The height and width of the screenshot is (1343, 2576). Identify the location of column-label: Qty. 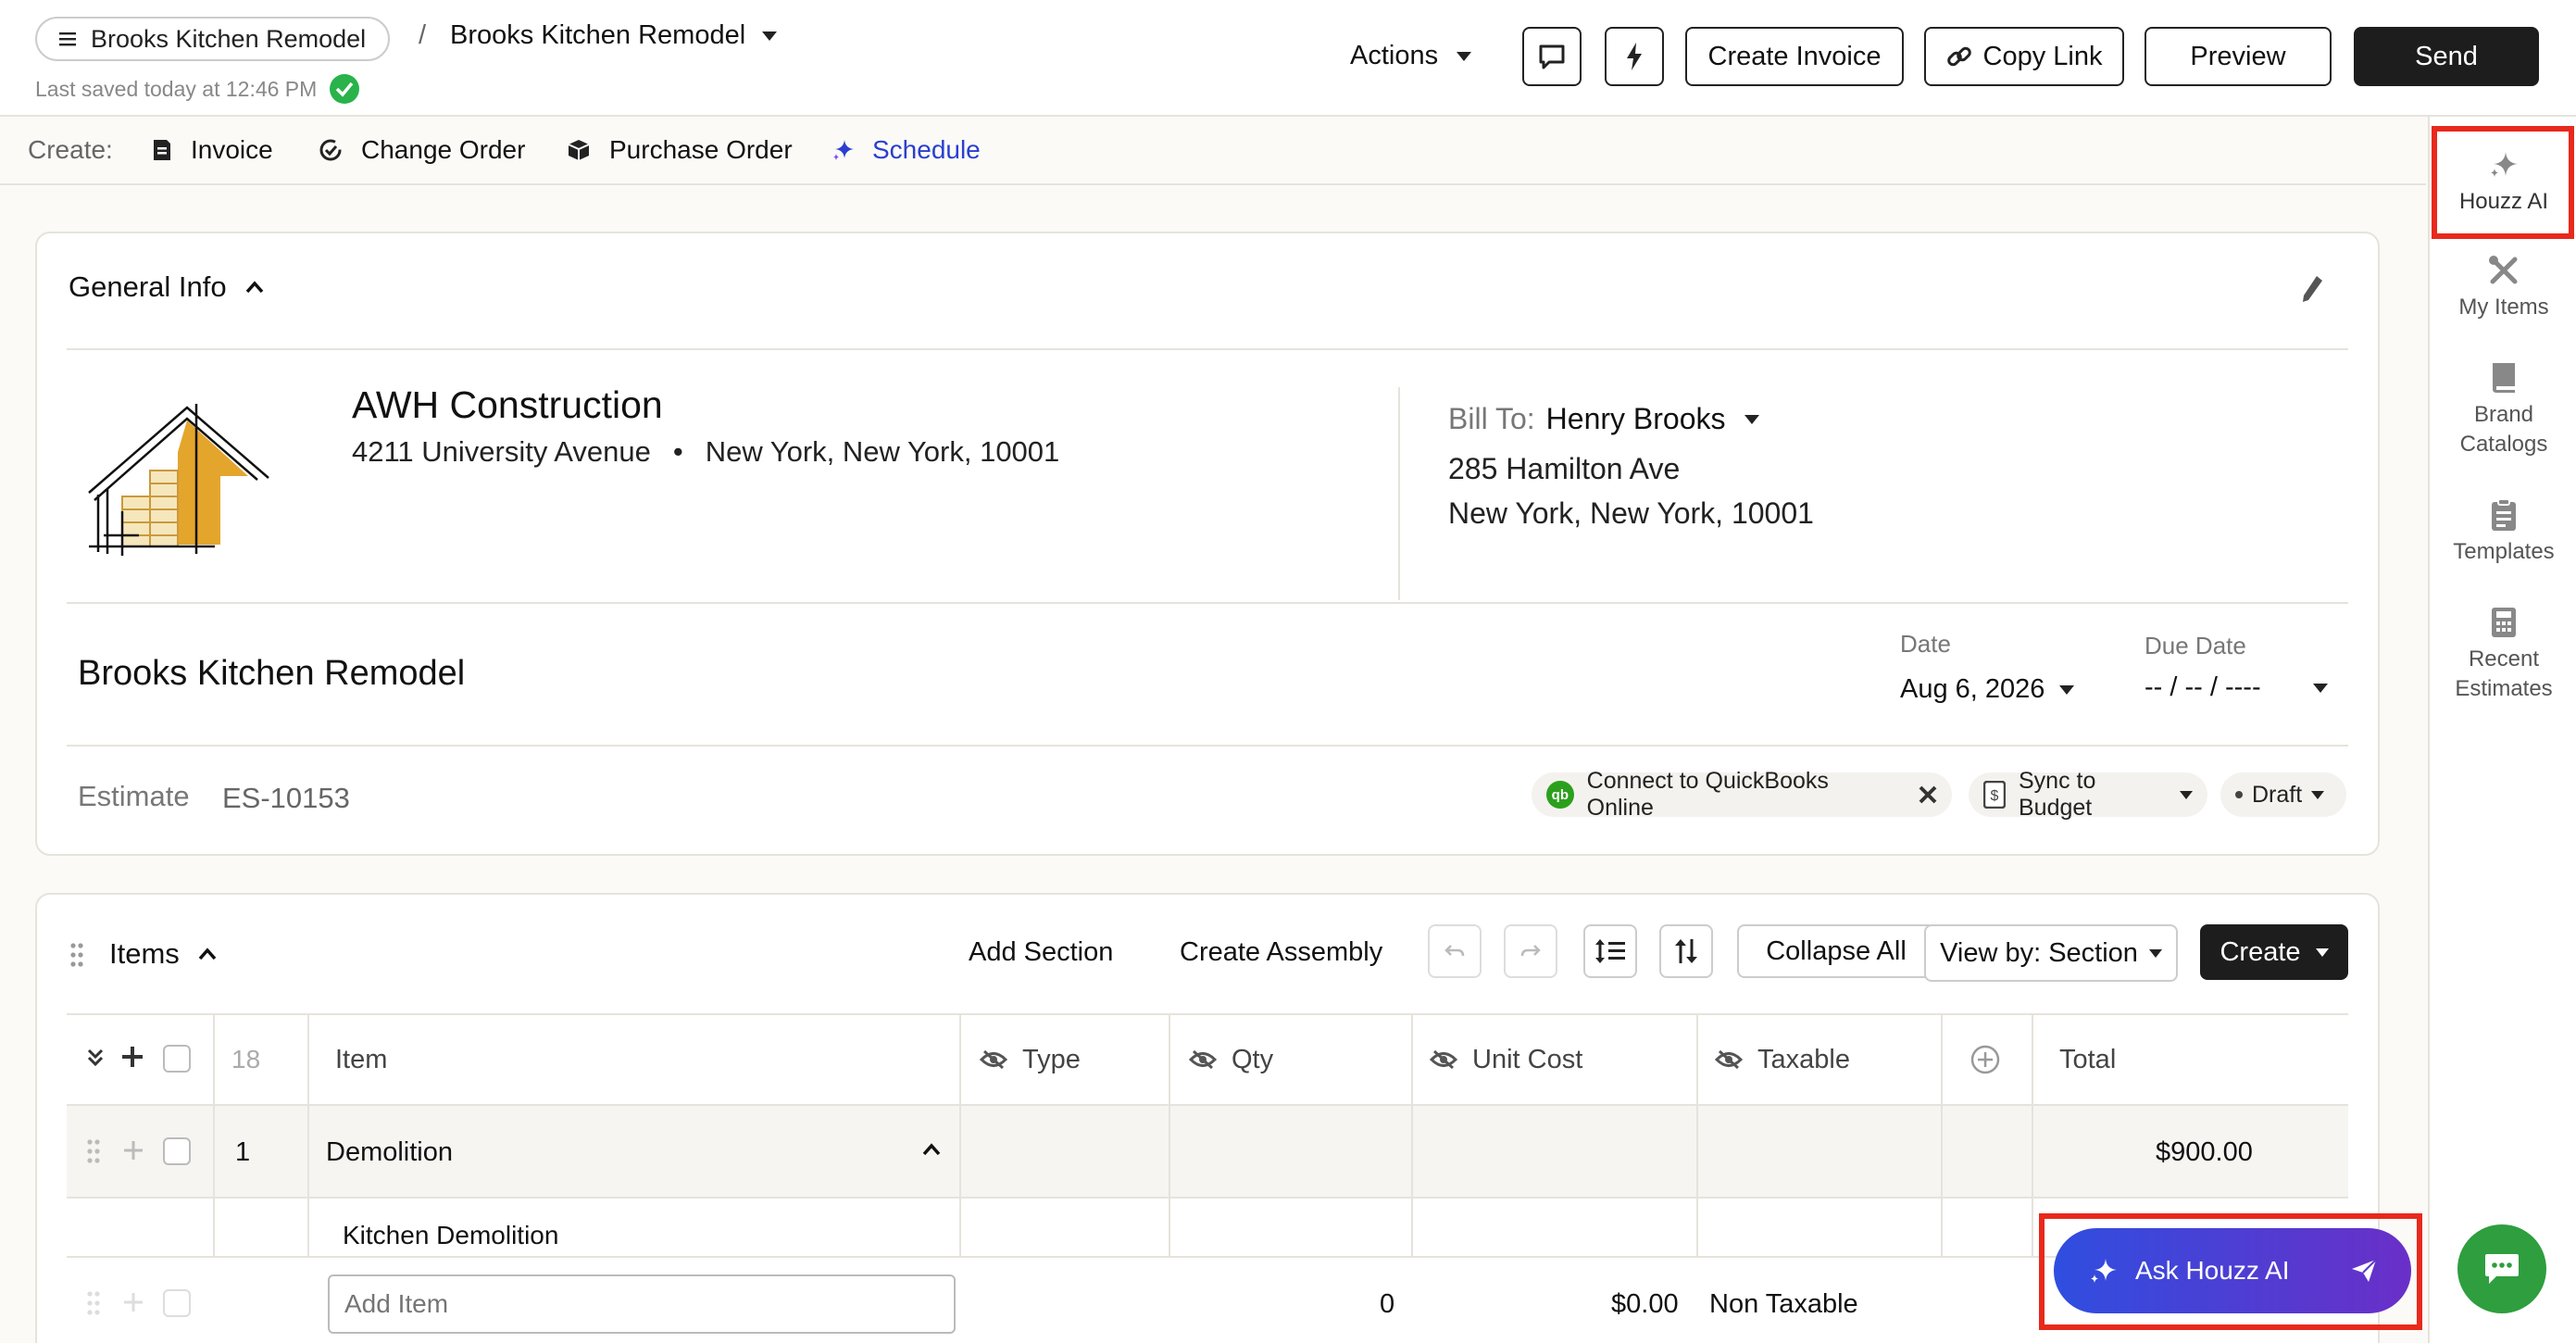
(1253, 1059).